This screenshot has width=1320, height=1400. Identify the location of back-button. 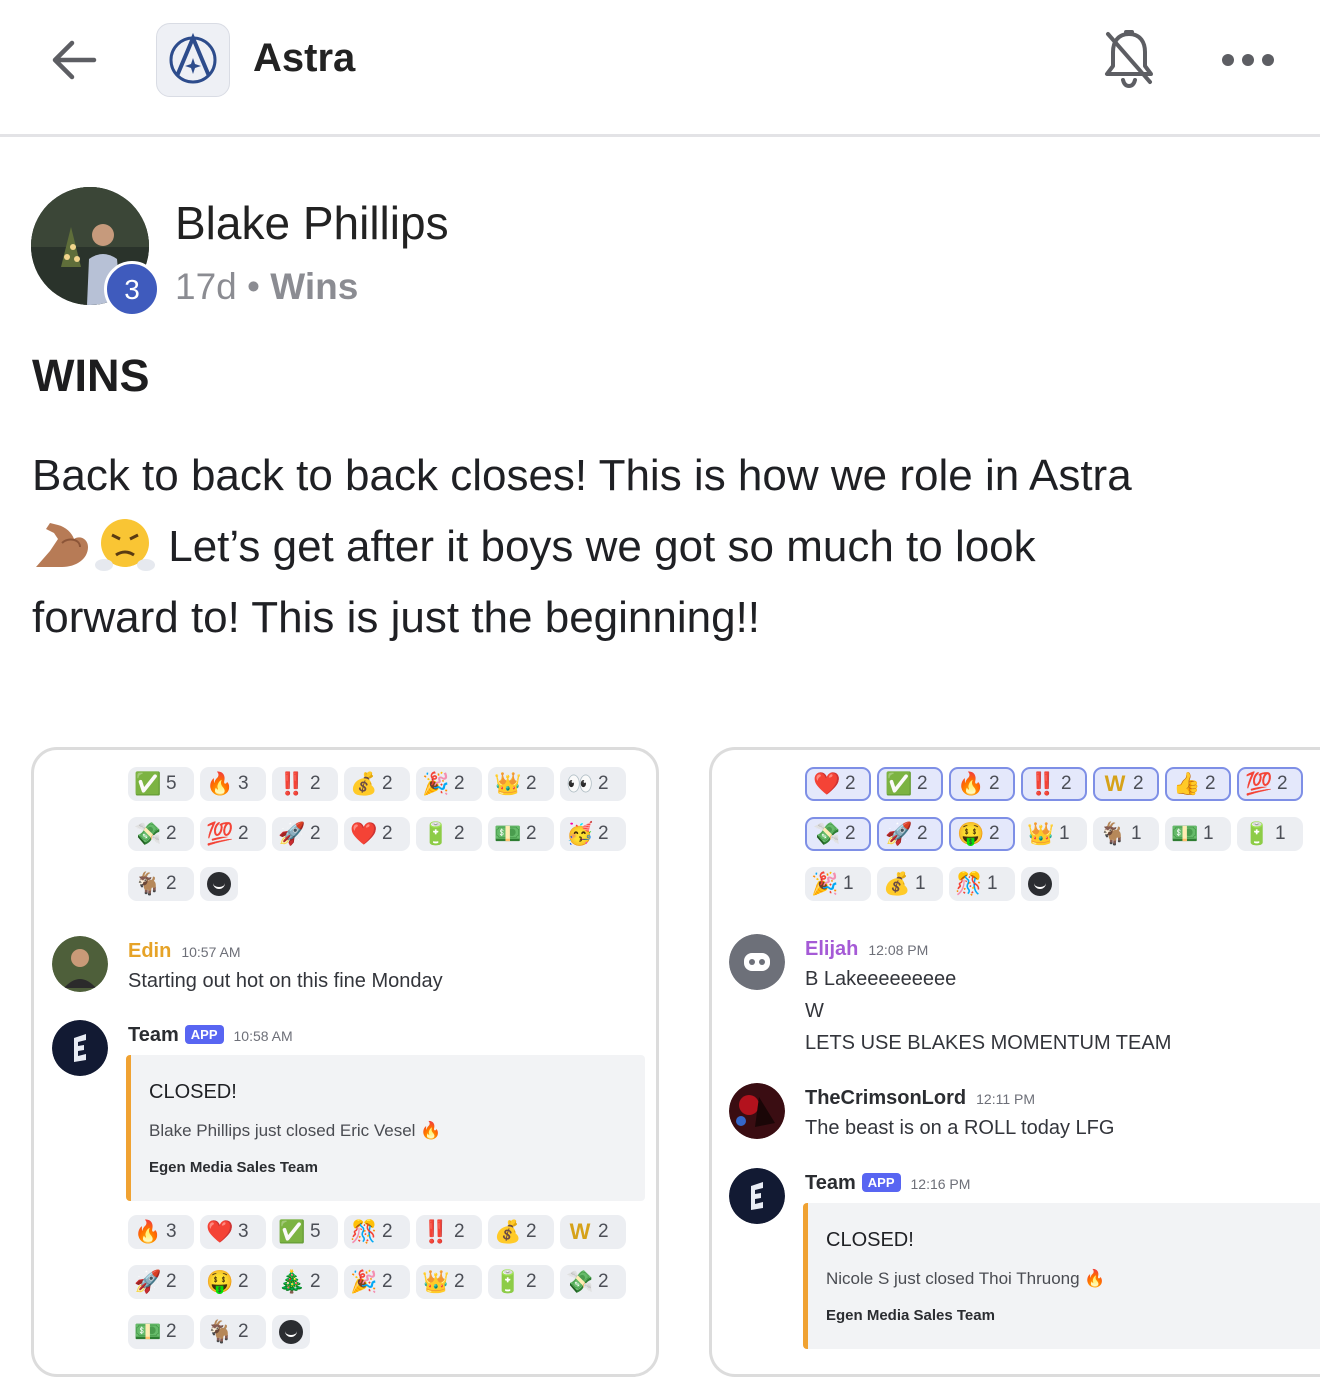
(74, 60).